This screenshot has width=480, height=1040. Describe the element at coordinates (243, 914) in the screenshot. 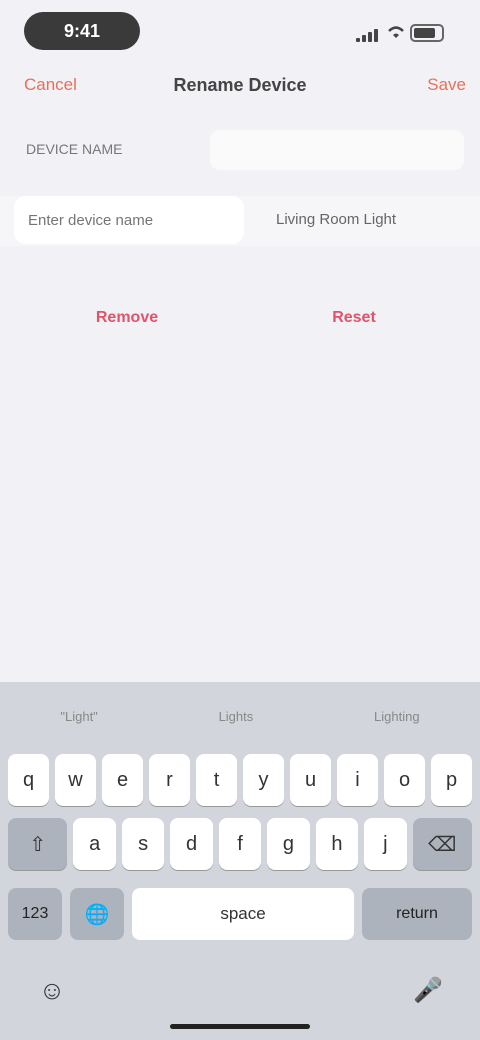

I see `space-key: space` at that location.